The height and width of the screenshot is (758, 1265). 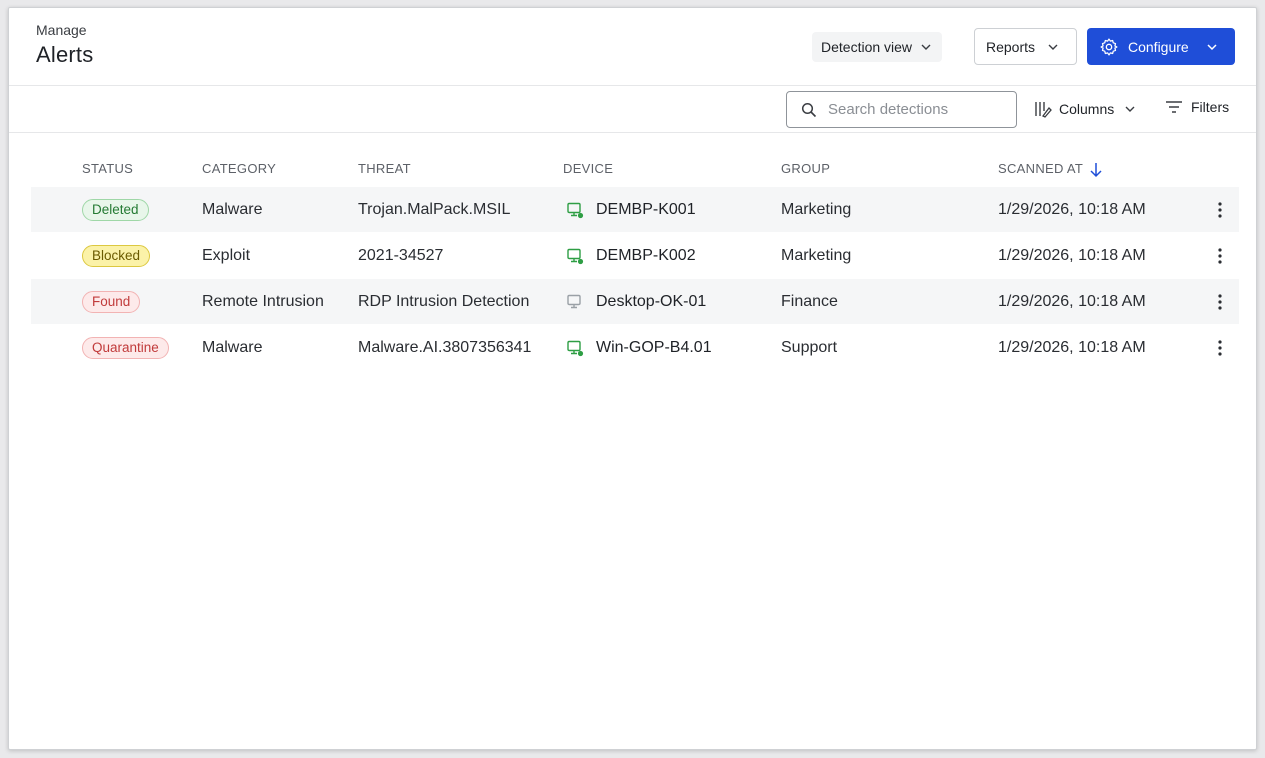 I want to click on category-cell: Remote Intrusion, so click(x=263, y=301).